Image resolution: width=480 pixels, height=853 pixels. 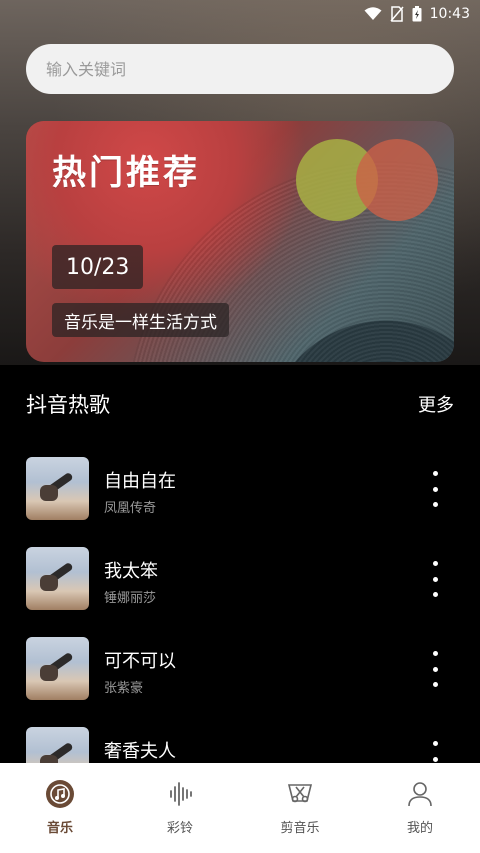 I want to click on song-title: 奢香夫人, so click(x=140, y=751).